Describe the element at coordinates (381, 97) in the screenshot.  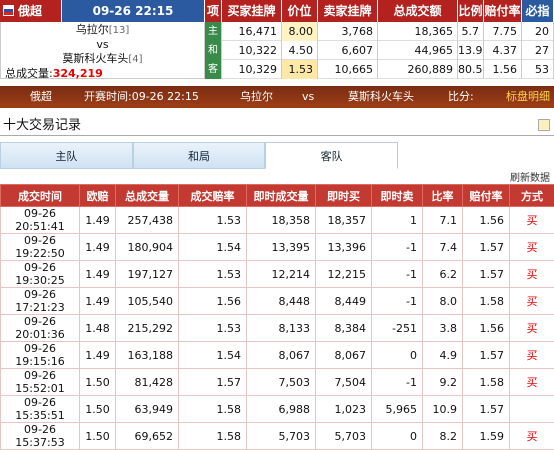
I see `bar-away: 莫斯科火车头` at that location.